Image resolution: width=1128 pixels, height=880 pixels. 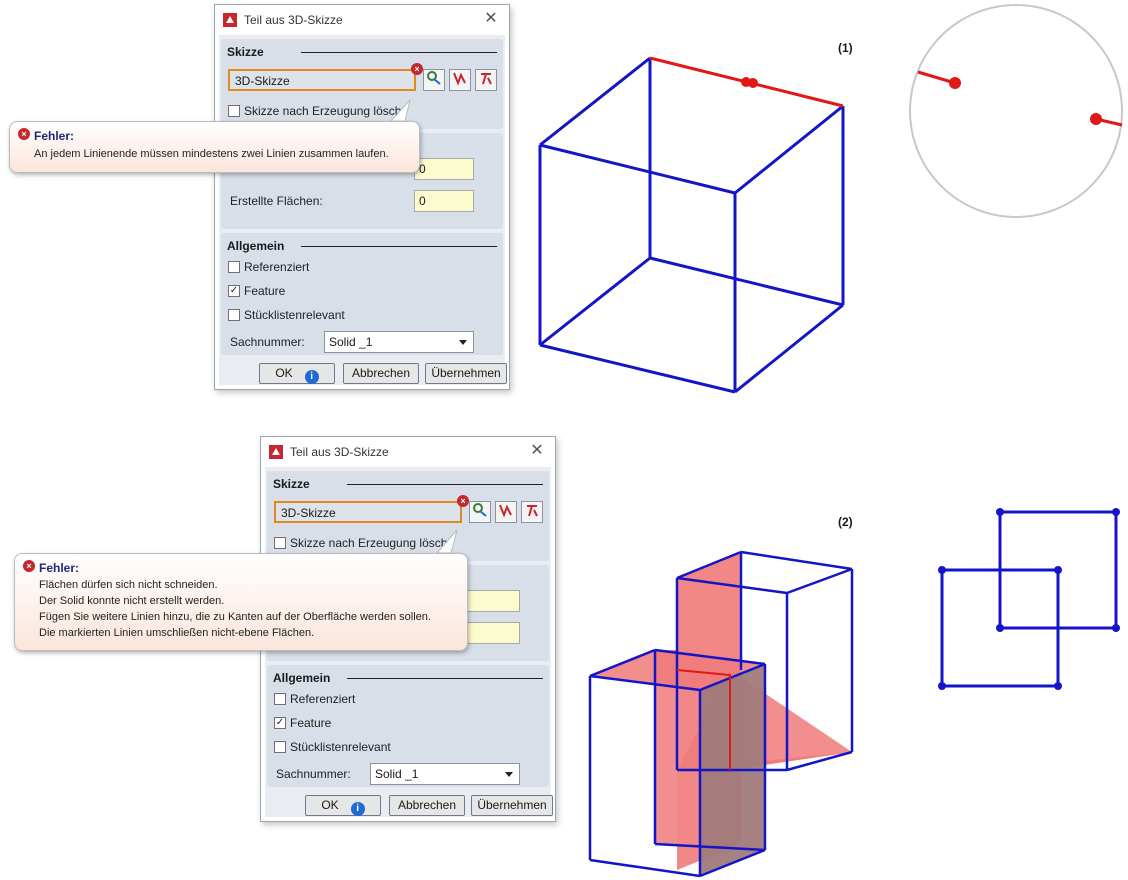 I want to click on square-vertices, so click(x=1029, y=599).